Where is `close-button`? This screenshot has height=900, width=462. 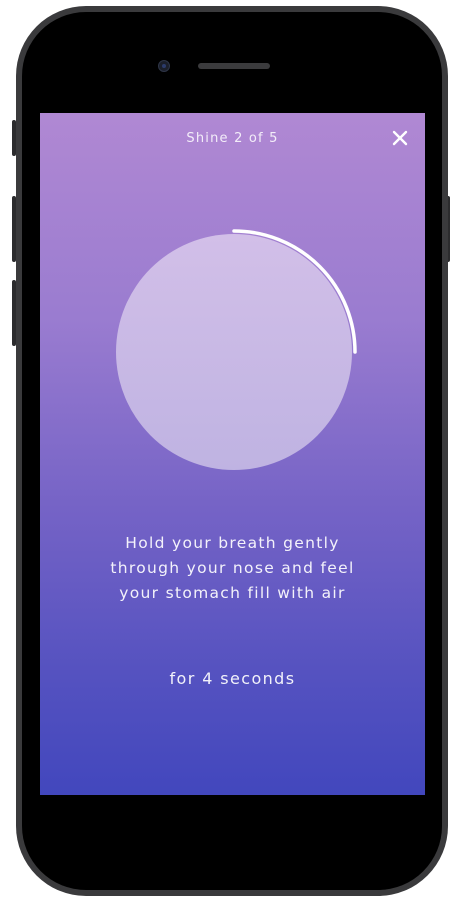
close-button is located at coordinates (400, 138).